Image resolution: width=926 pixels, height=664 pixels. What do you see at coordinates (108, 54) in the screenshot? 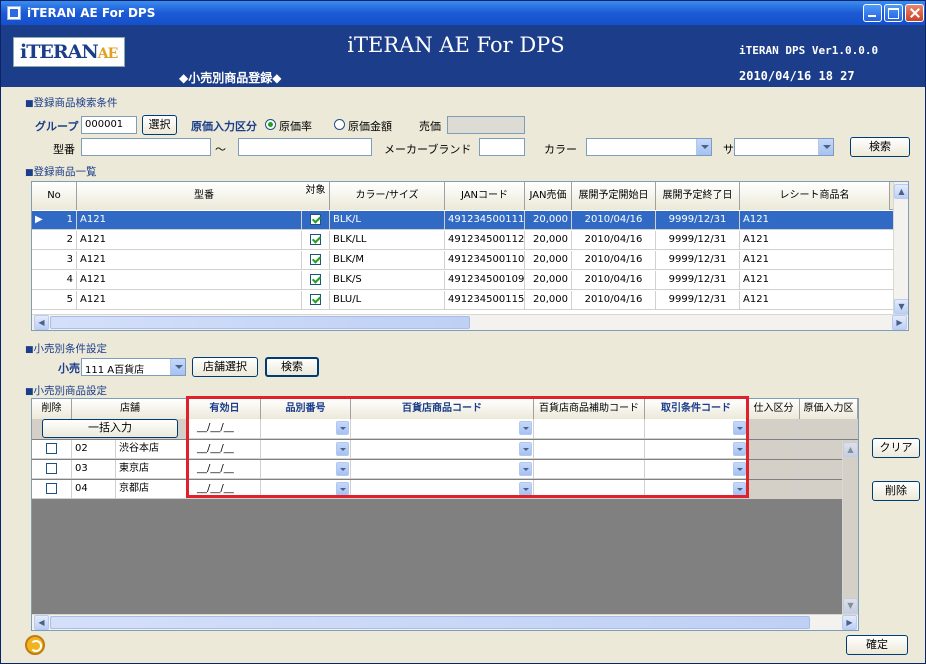
I see `logo-ae-text: AE` at bounding box center [108, 54].